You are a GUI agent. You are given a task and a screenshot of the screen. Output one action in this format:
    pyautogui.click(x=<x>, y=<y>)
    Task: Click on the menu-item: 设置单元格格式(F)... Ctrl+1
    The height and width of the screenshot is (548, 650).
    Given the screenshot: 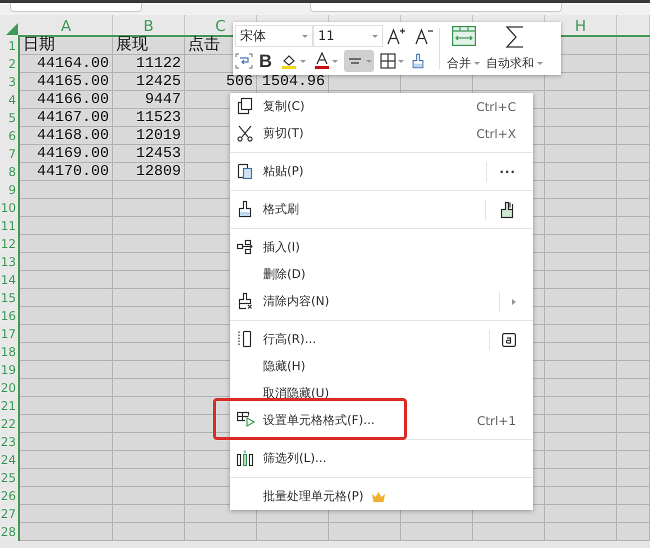 What is the action you would take?
    pyautogui.click(x=381, y=420)
    